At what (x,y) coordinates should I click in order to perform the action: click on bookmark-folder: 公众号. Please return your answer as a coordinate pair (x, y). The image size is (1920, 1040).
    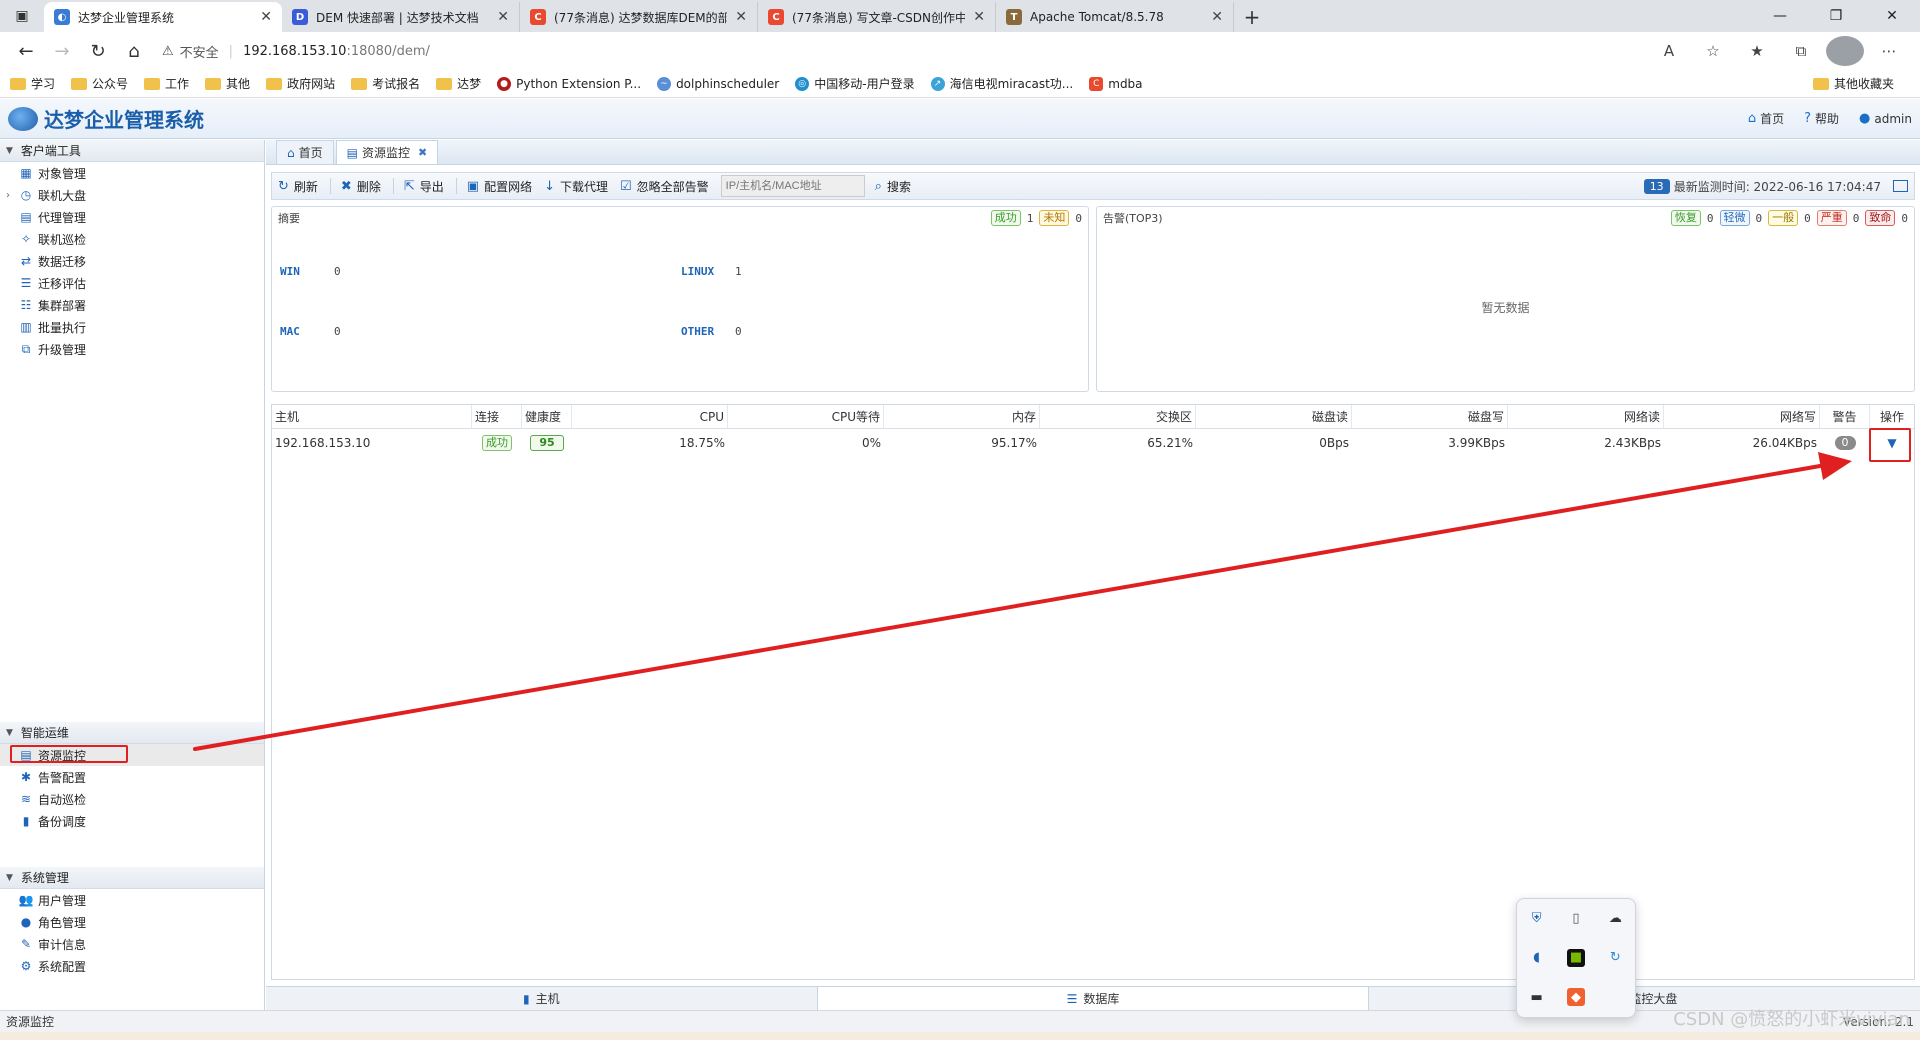
    Looking at the image, I should click on (99, 83).